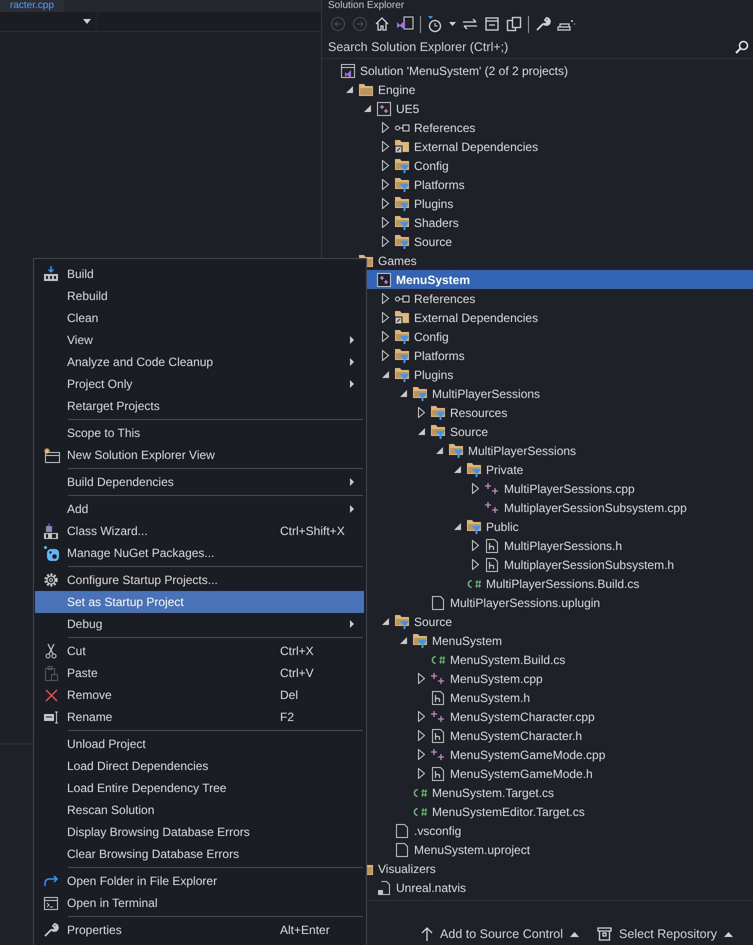 The image size is (753, 945). Describe the element at coordinates (199, 406) in the screenshot. I see `menu-item: Retarget Projects` at that location.